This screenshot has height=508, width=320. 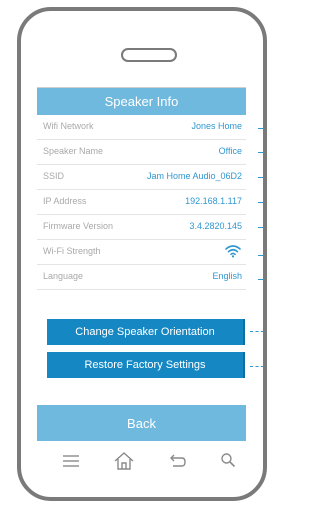 What do you see at coordinates (73, 151) in the screenshot?
I see `row-label: Speaker Name` at bounding box center [73, 151].